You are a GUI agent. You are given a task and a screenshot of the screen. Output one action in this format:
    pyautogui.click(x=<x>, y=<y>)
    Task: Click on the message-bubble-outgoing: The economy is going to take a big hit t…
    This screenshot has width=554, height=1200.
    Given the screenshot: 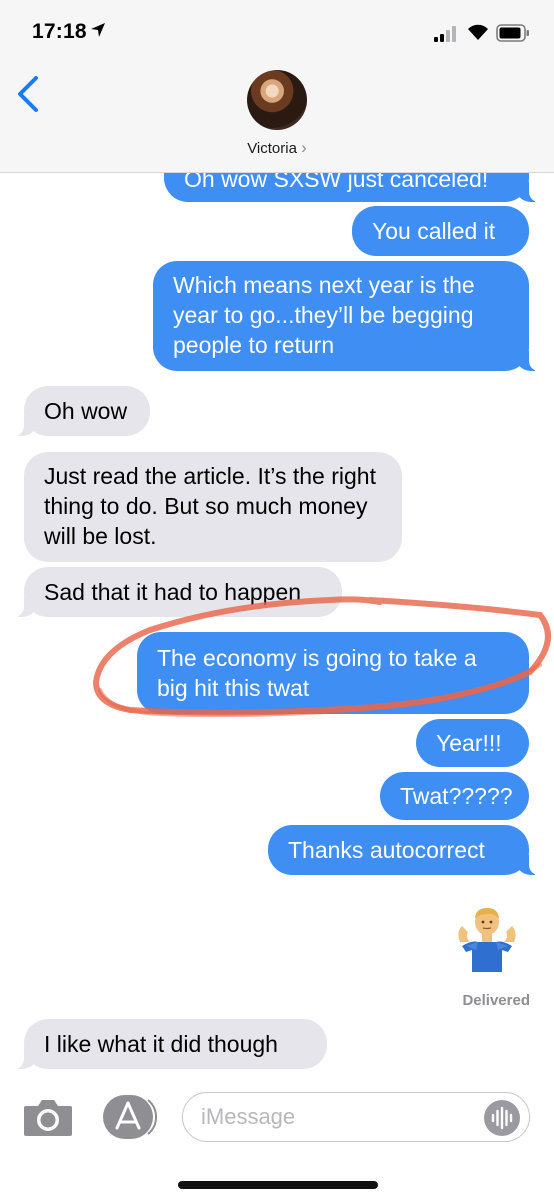 What is the action you would take?
    pyautogui.click(x=333, y=673)
    